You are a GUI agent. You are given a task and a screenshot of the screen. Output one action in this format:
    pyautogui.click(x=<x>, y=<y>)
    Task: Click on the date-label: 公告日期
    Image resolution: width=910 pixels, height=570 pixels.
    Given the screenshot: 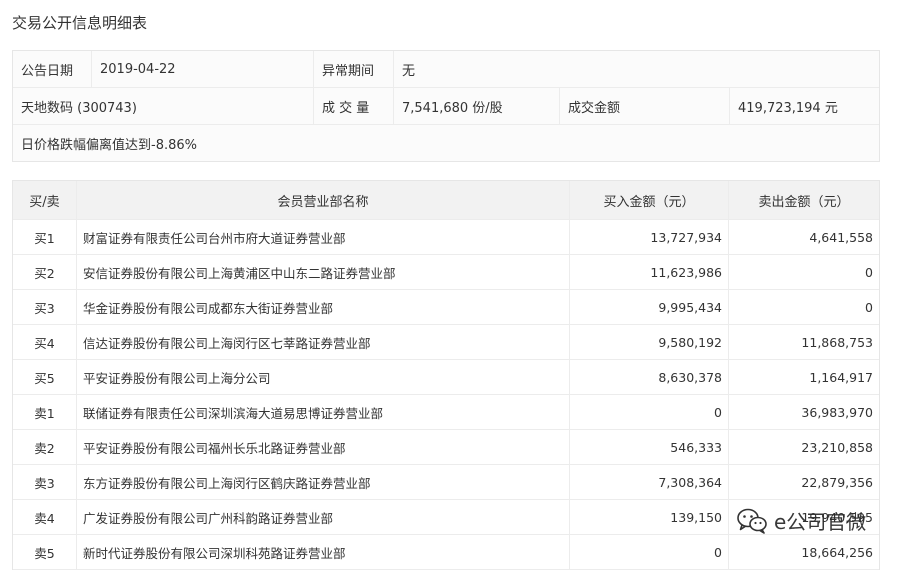 What is the action you would take?
    pyautogui.click(x=47, y=71)
    